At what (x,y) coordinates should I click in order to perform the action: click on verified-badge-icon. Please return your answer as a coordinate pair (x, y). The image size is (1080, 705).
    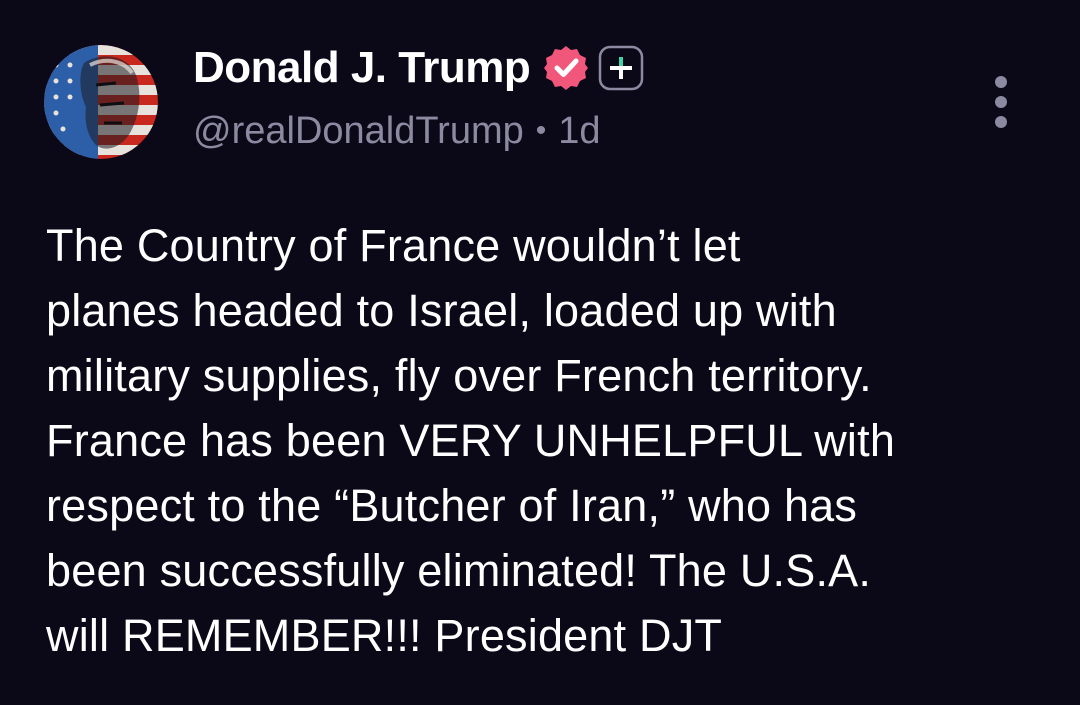
    Looking at the image, I should click on (566, 68).